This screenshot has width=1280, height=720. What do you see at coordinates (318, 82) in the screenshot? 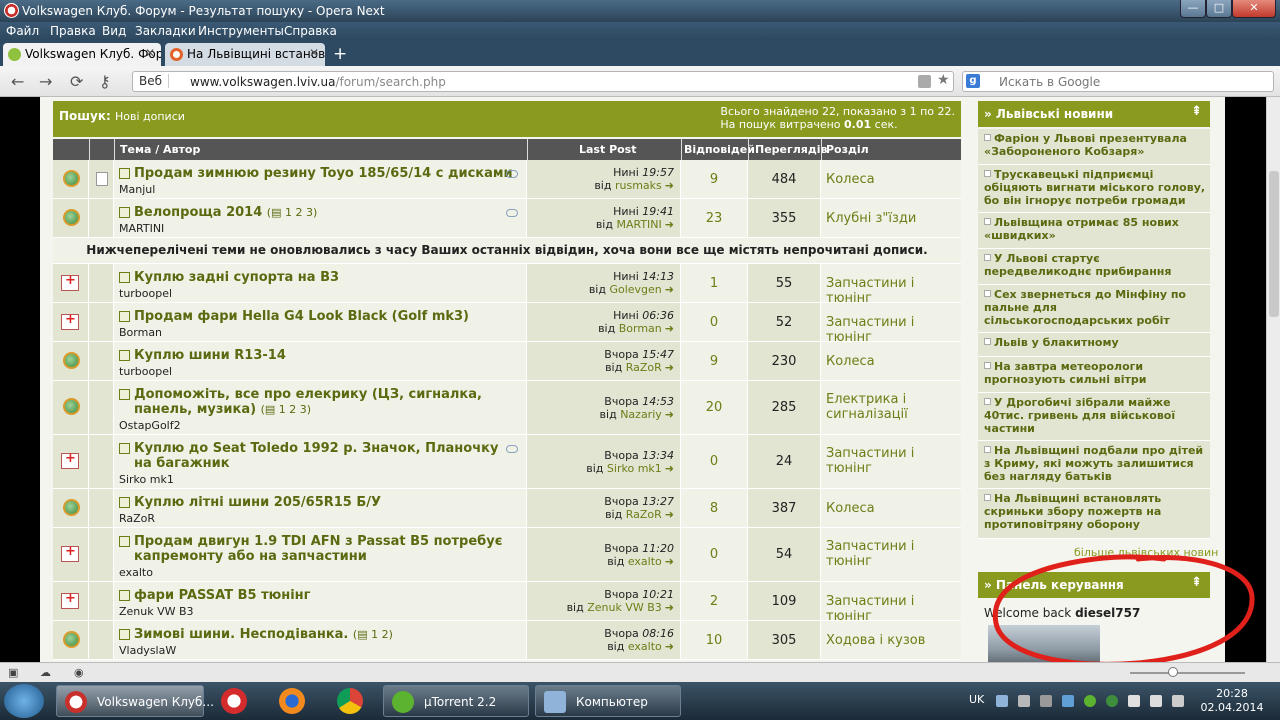
I see `url-text: www.volkswagen.lviv.ua/forum/search.php` at bounding box center [318, 82].